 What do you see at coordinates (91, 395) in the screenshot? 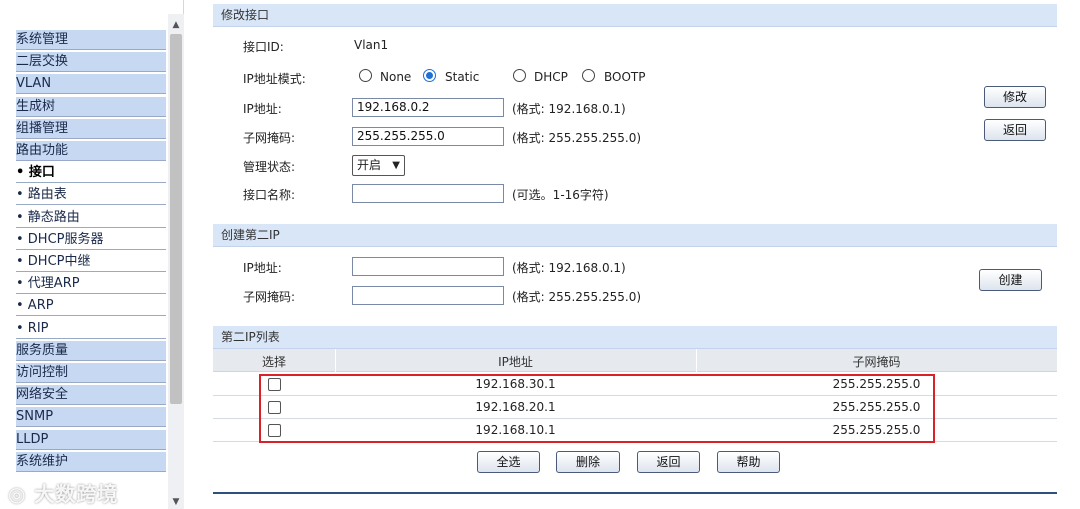
I see `sidebar-item: 网络安全` at bounding box center [91, 395].